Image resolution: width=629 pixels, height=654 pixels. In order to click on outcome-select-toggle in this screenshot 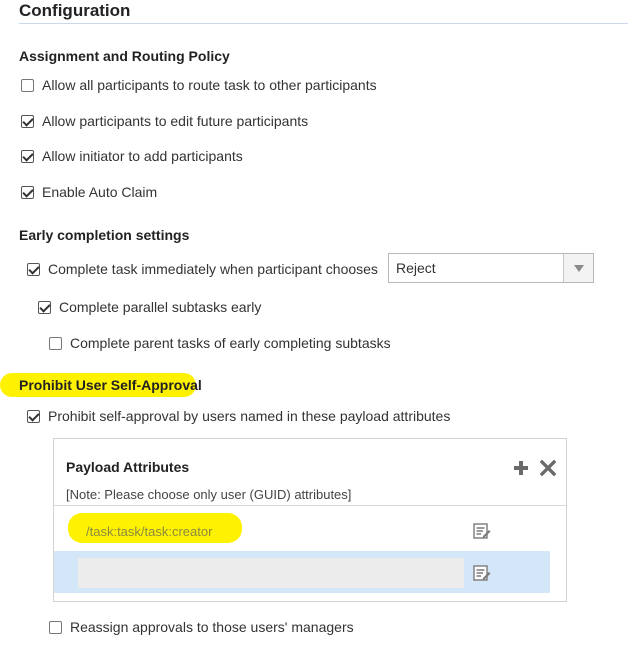, I will do `click(578, 268)`.